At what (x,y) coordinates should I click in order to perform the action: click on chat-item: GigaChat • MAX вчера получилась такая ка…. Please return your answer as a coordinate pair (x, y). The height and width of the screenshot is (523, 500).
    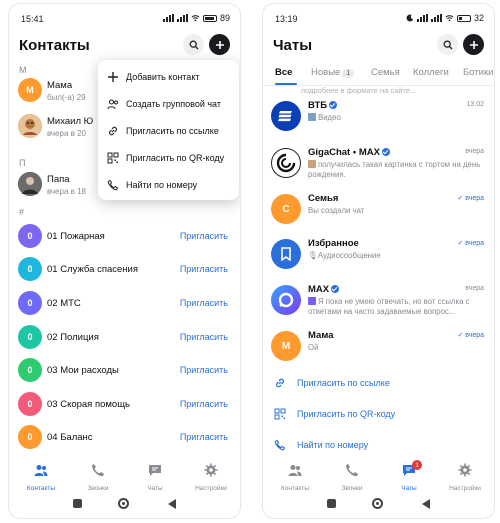
    Looking at the image, I should click on (378, 164).